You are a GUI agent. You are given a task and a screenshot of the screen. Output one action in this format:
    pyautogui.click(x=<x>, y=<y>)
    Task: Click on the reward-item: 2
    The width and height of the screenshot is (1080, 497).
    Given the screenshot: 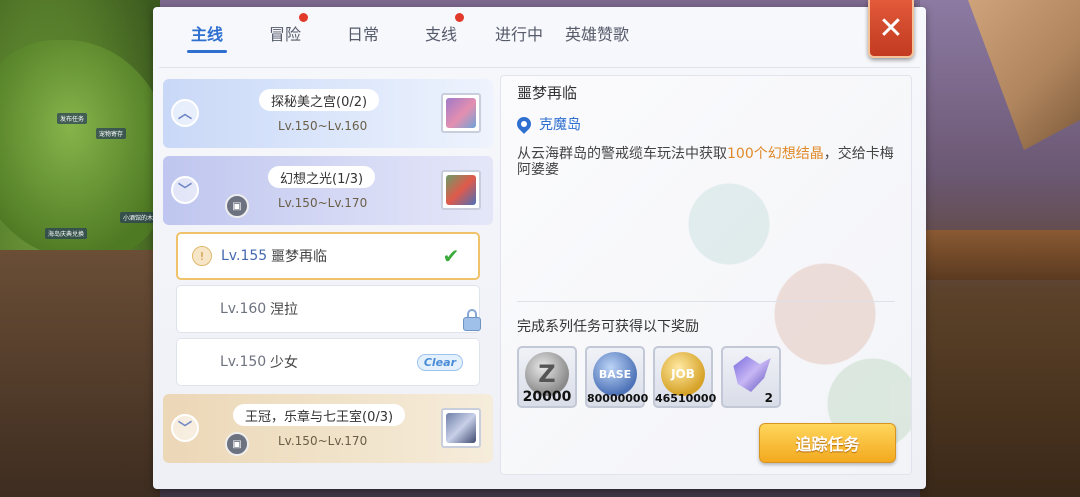 What is the action you would take?
    pyautogui.click(x=751, y=377)
    